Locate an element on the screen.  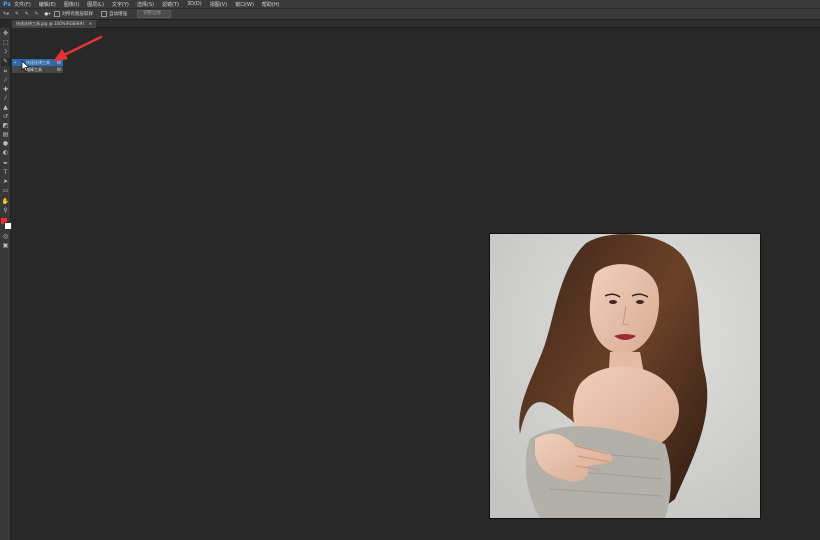
eyedropper-icon: ⁄ is located at coordinates (5, 81).